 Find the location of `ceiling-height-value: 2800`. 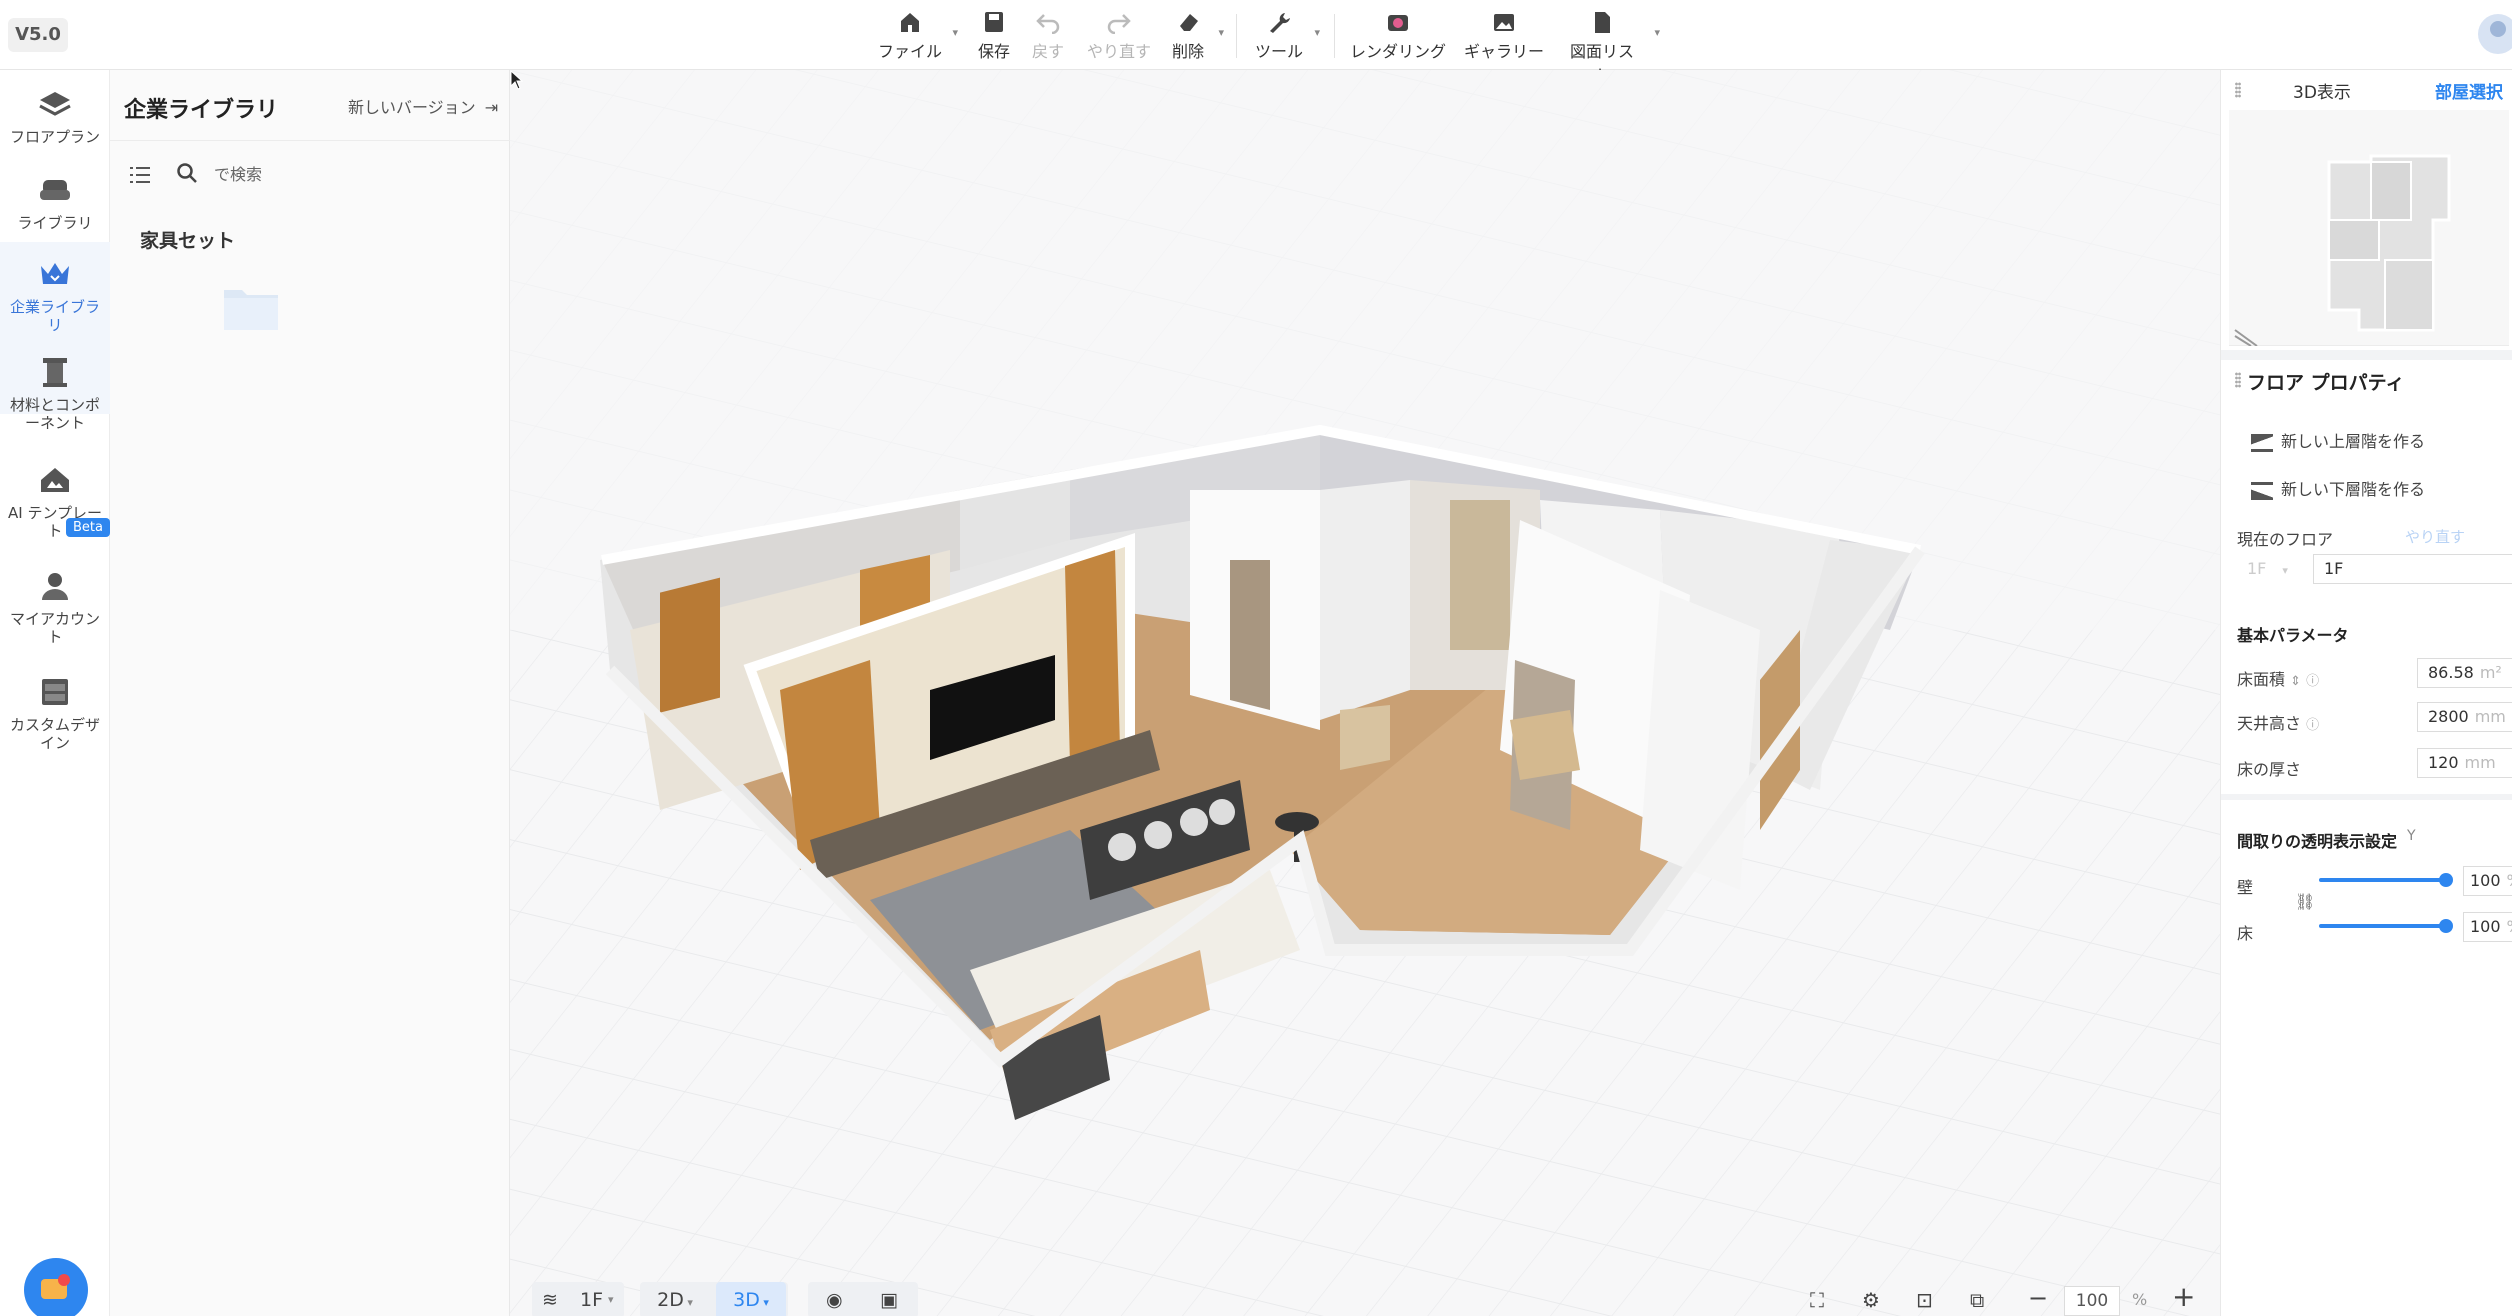

ceiling-height-value: 2800 is located at coordinates (2448, 716).